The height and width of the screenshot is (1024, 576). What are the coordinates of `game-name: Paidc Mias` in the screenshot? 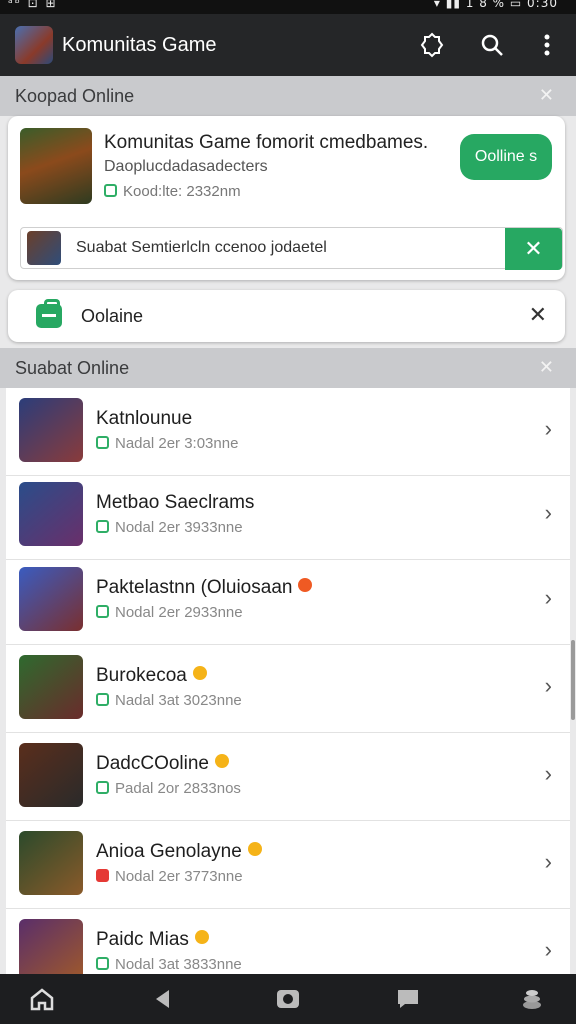 It's located at (152, 940).